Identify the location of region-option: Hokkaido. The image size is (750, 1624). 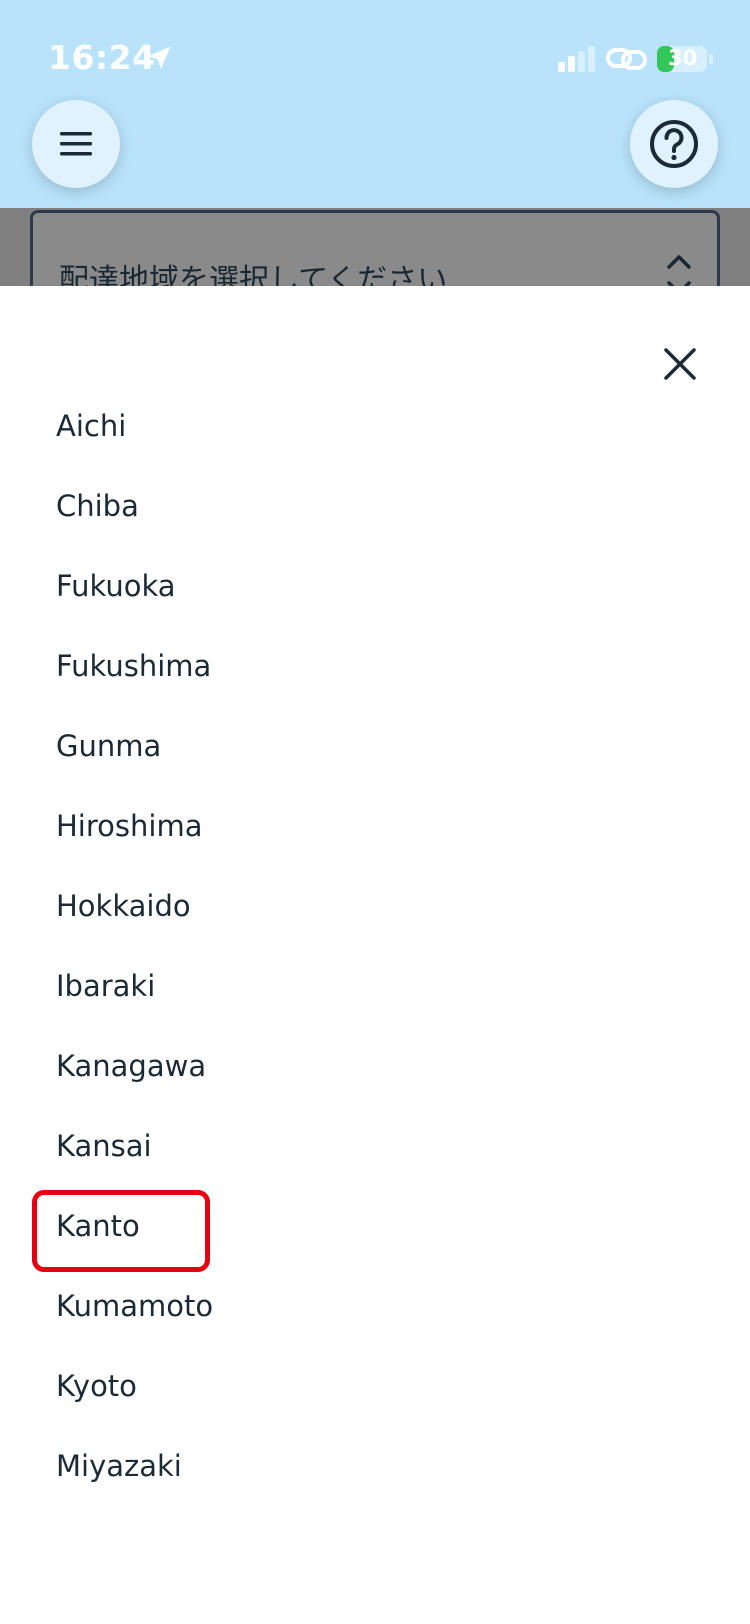
(375, 906).